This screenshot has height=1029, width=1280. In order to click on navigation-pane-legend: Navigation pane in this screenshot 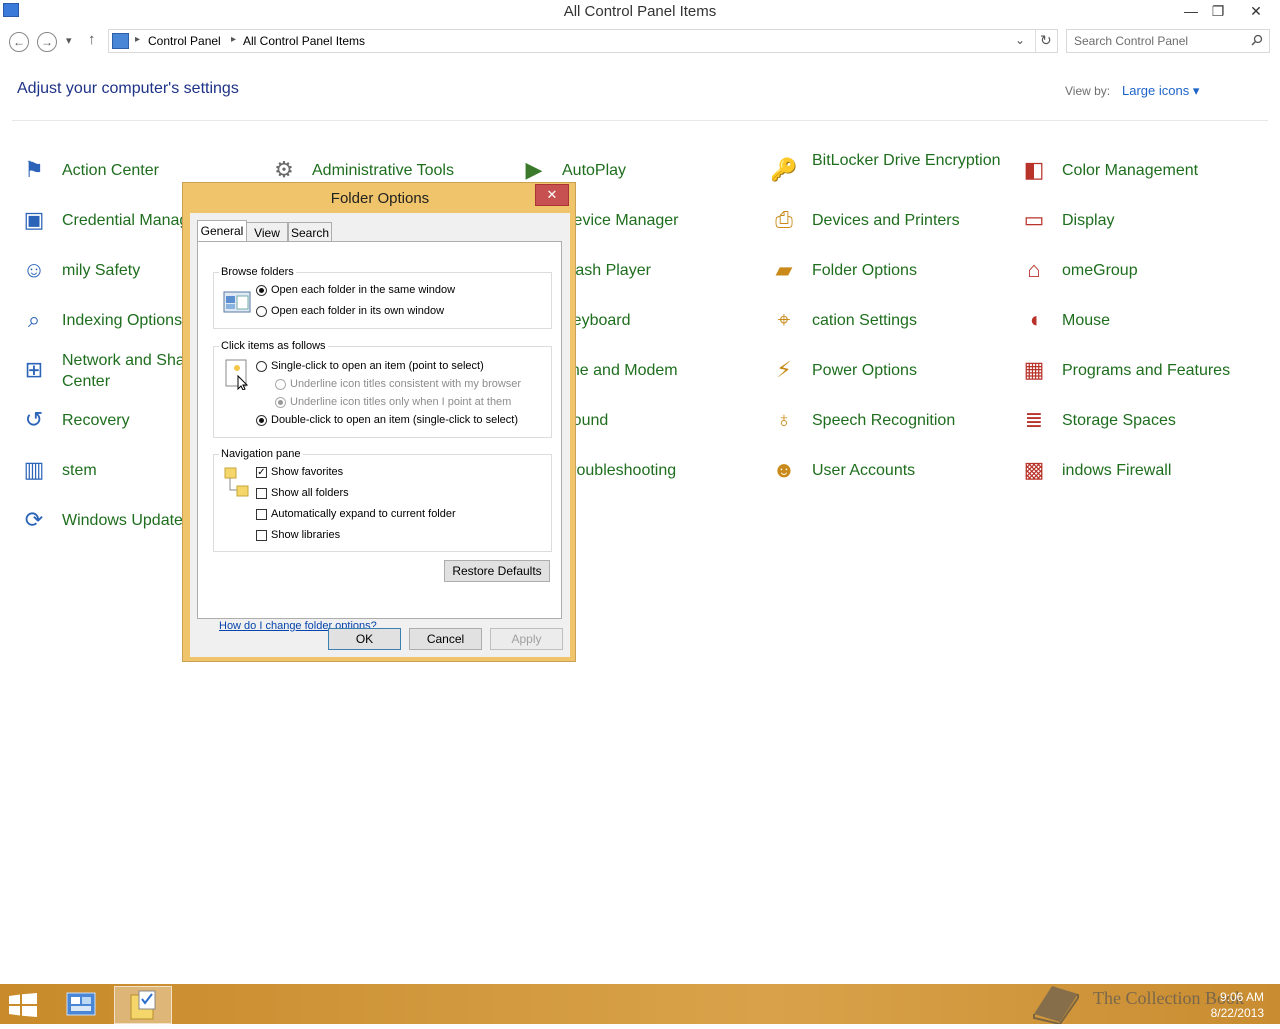, I will do `click(261, 454)`.